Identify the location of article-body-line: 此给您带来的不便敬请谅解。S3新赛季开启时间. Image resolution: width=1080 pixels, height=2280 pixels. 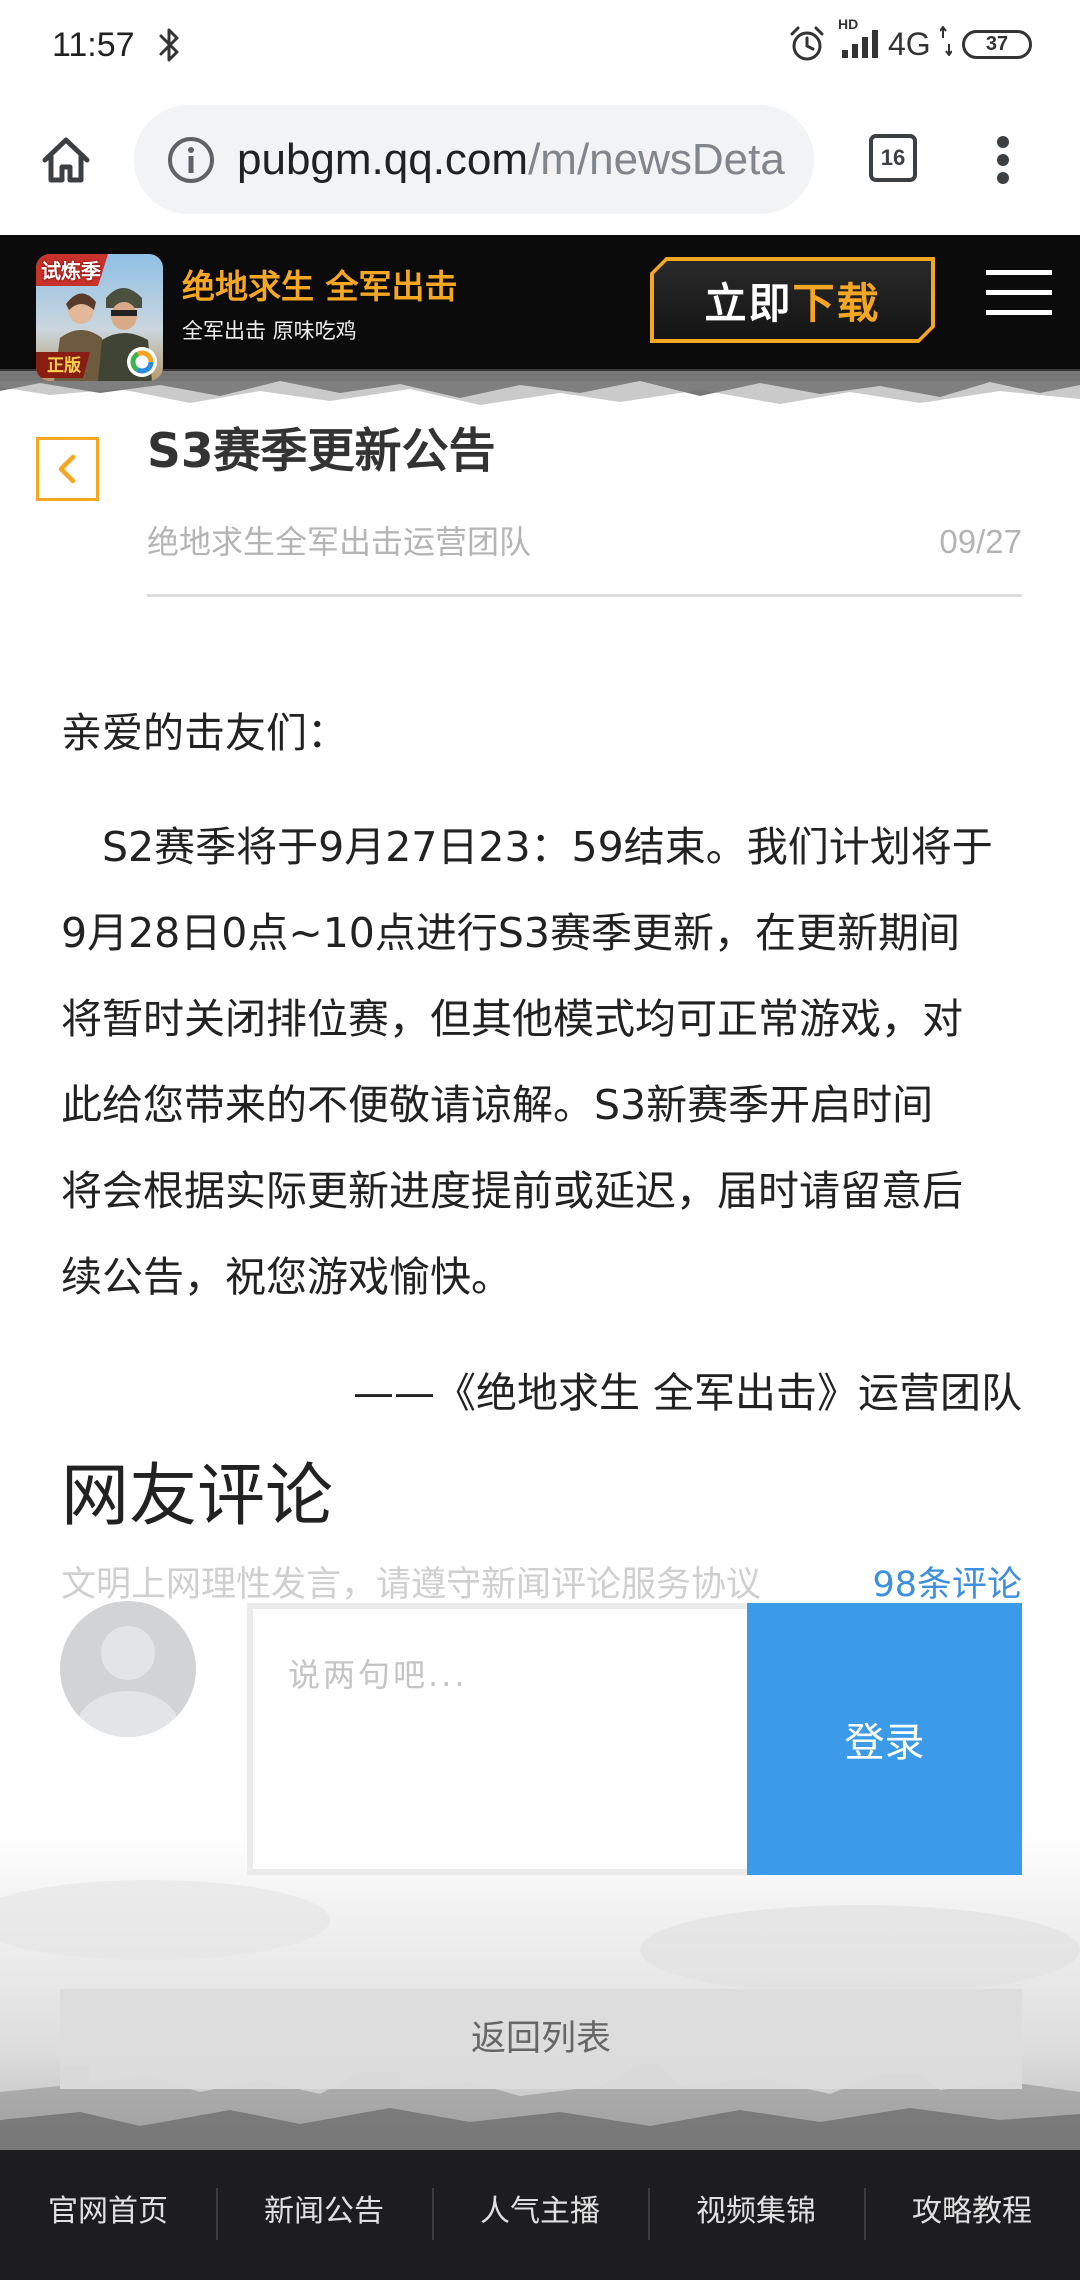
(497, 1105).